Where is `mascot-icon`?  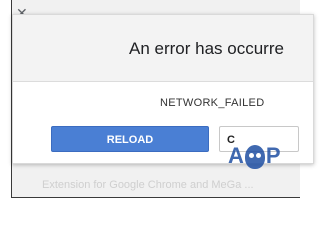 mascot-icon is located at coordinates (254, 157).